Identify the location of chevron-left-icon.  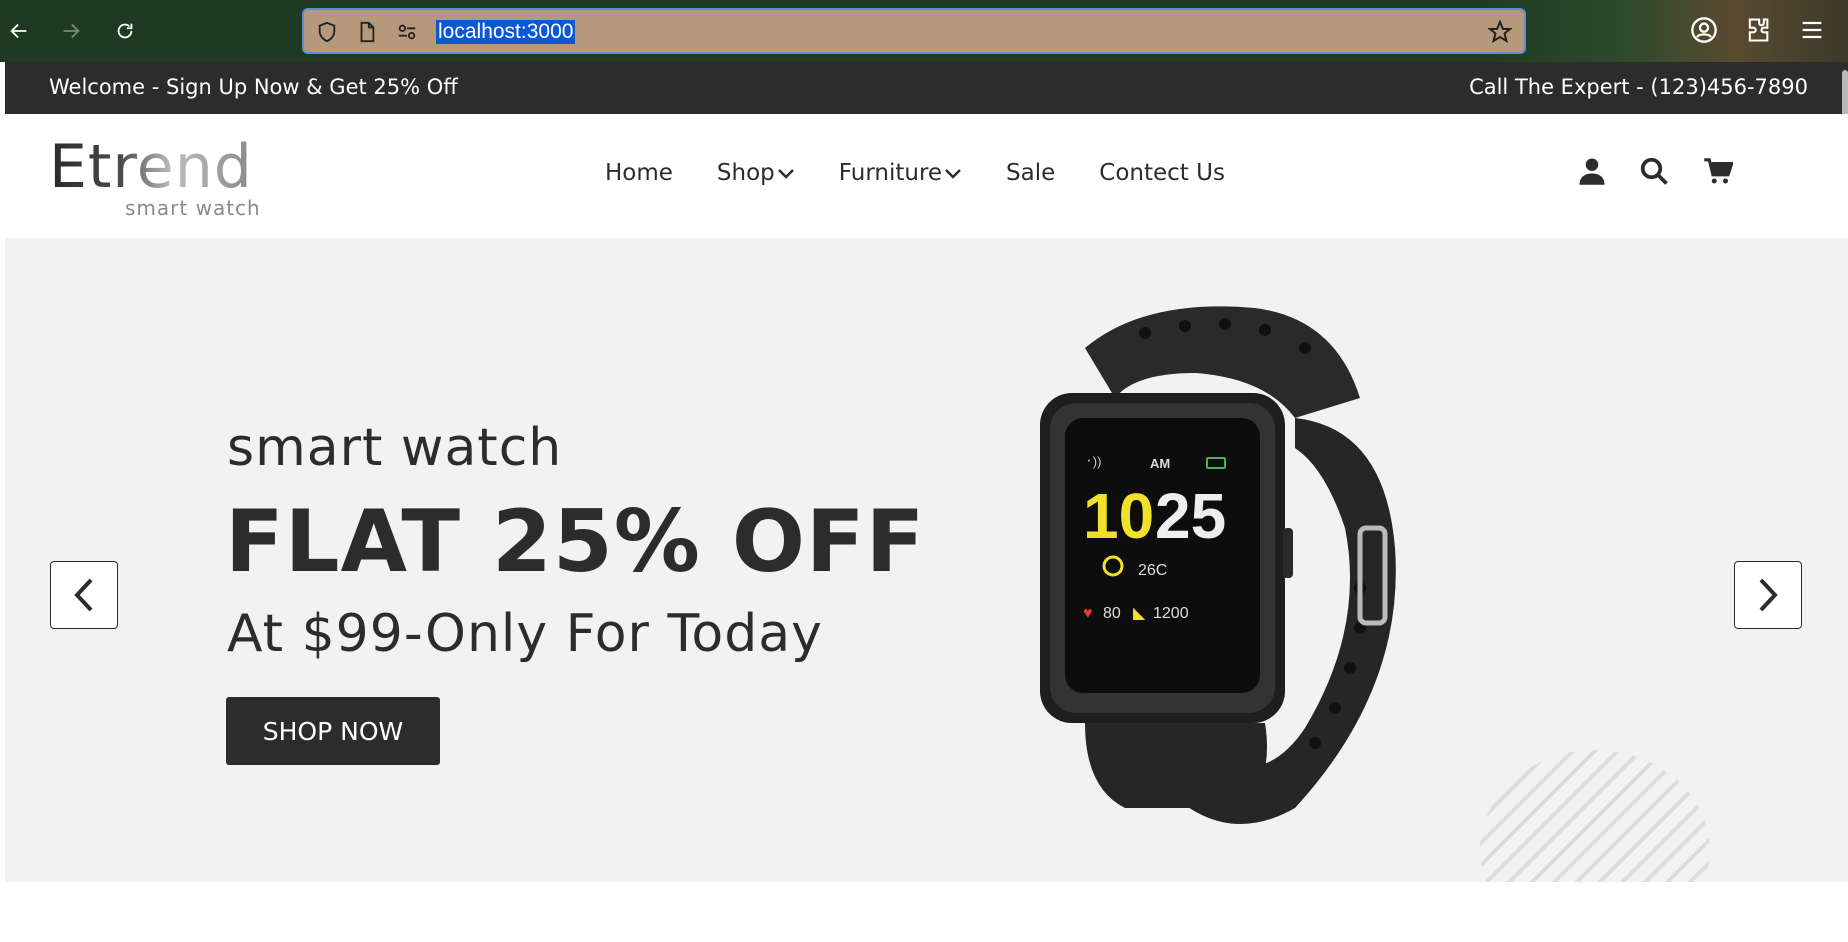
(83, 595).